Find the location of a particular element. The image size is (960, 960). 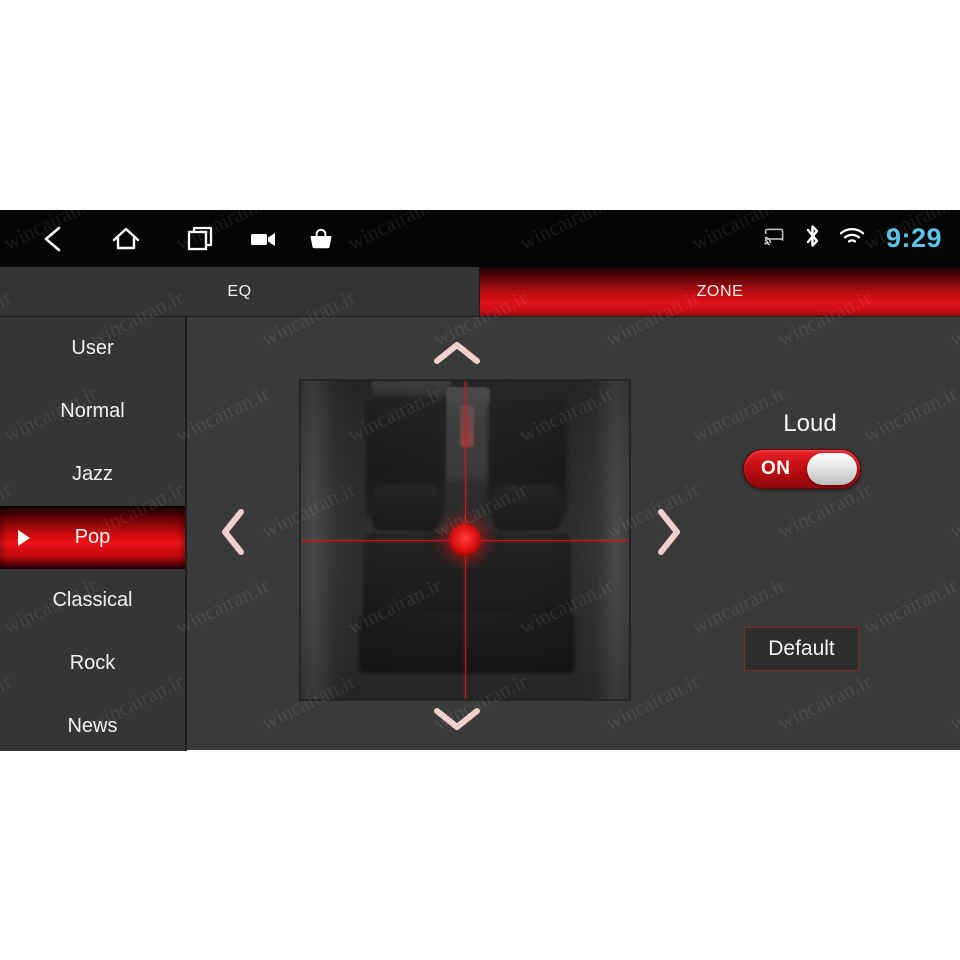

preset-label: User is located at coordinates (92, 348).